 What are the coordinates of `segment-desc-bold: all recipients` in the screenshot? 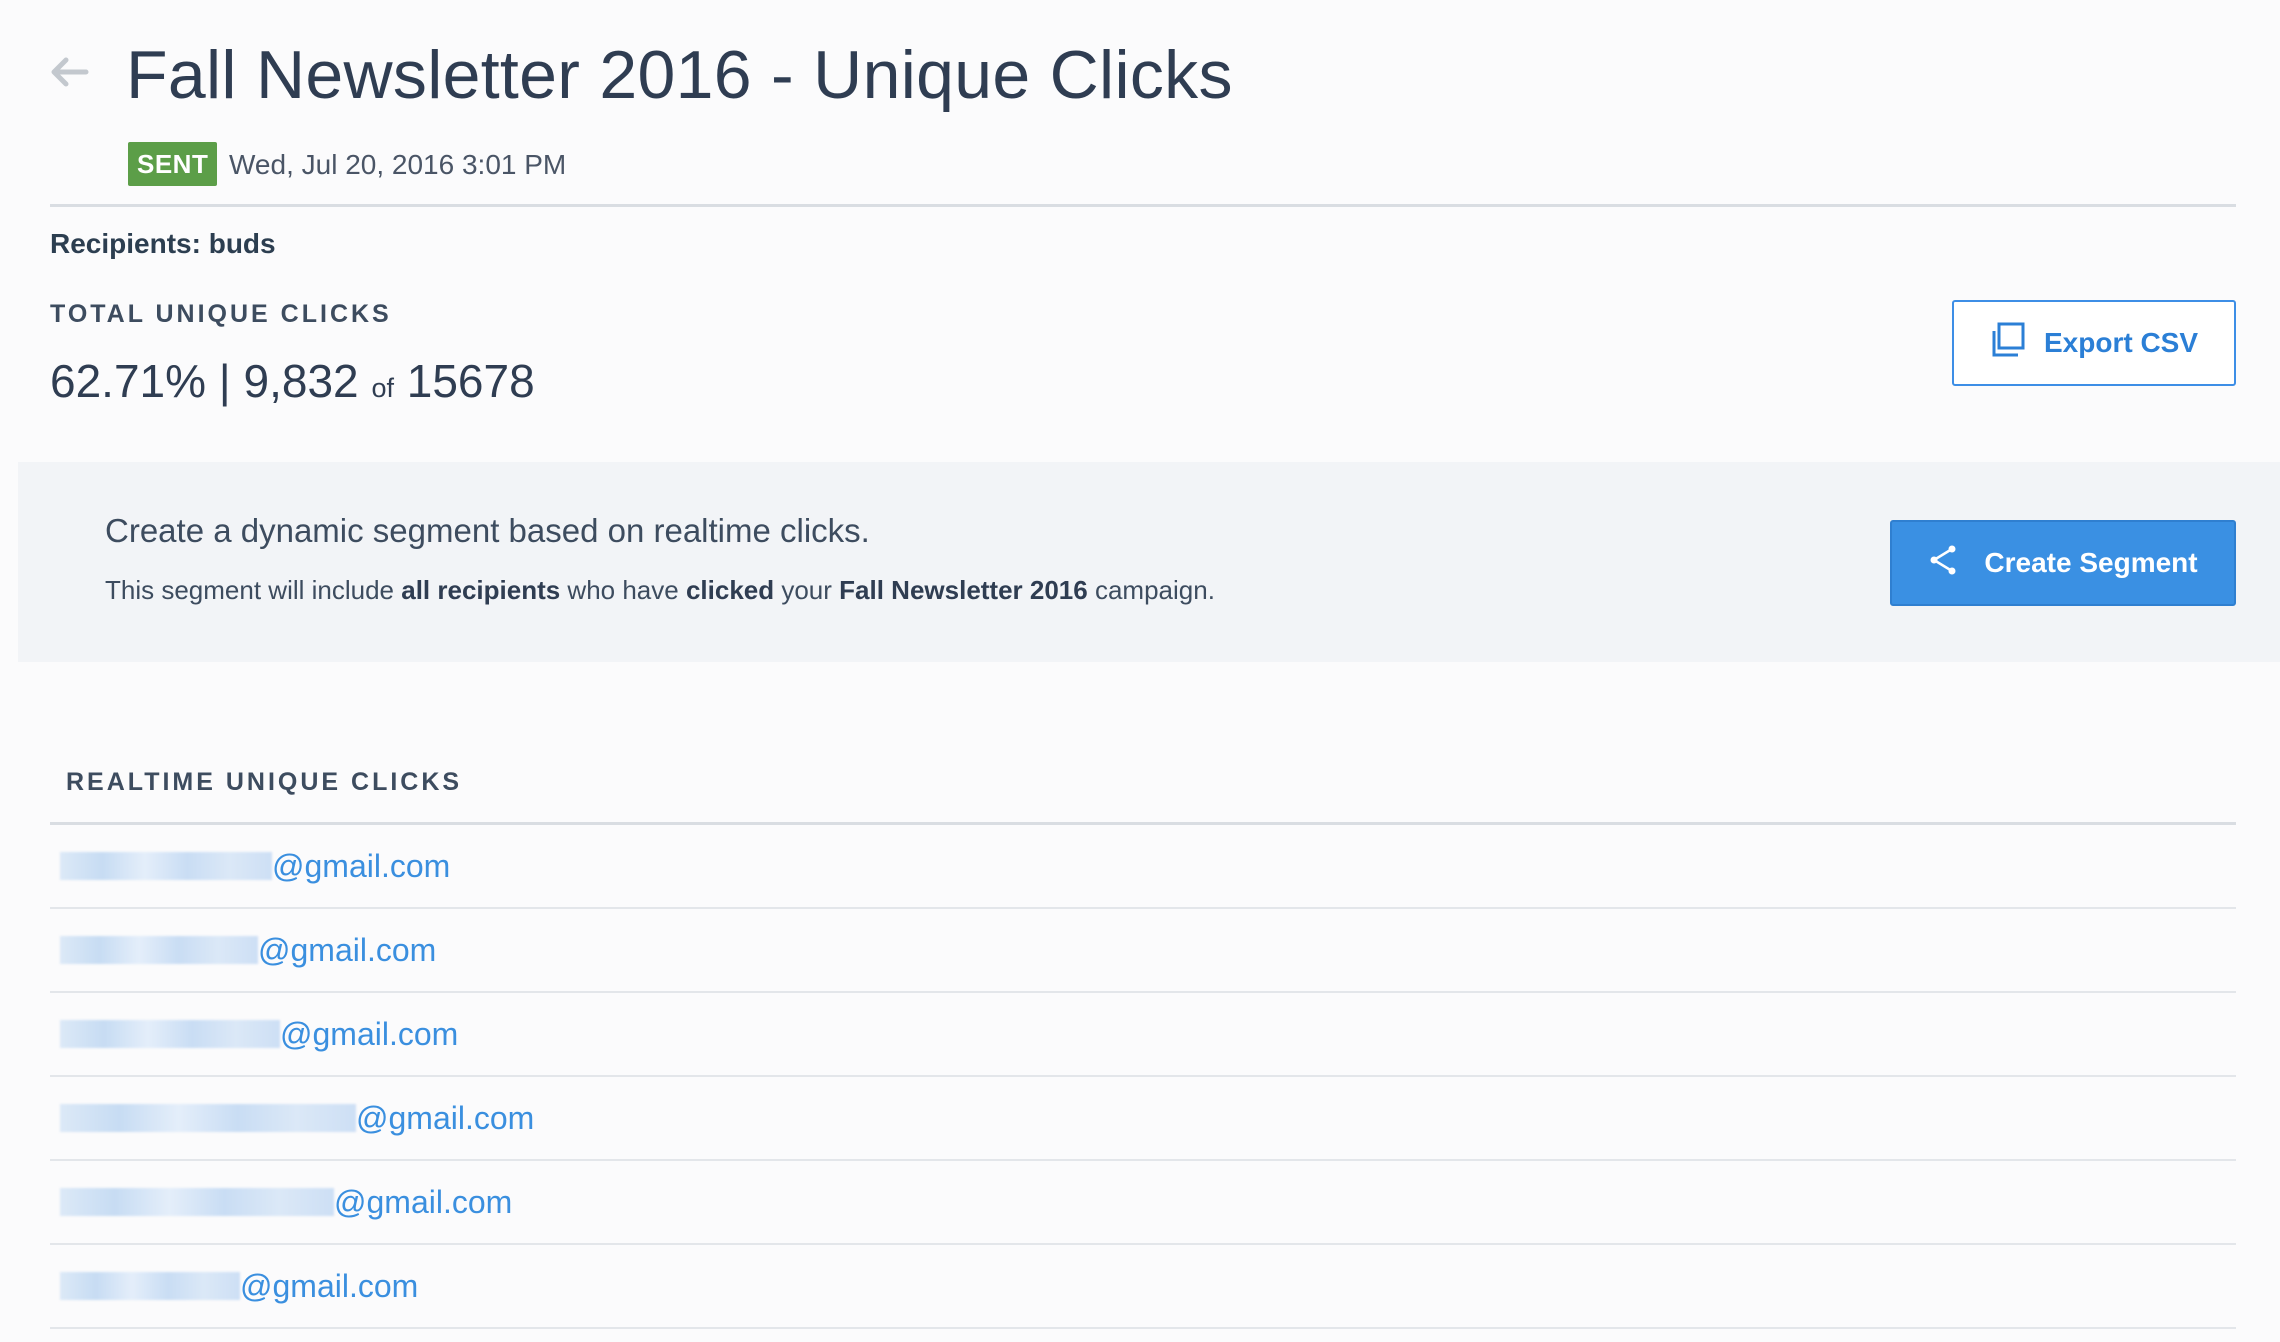 It's located at (481, 590).